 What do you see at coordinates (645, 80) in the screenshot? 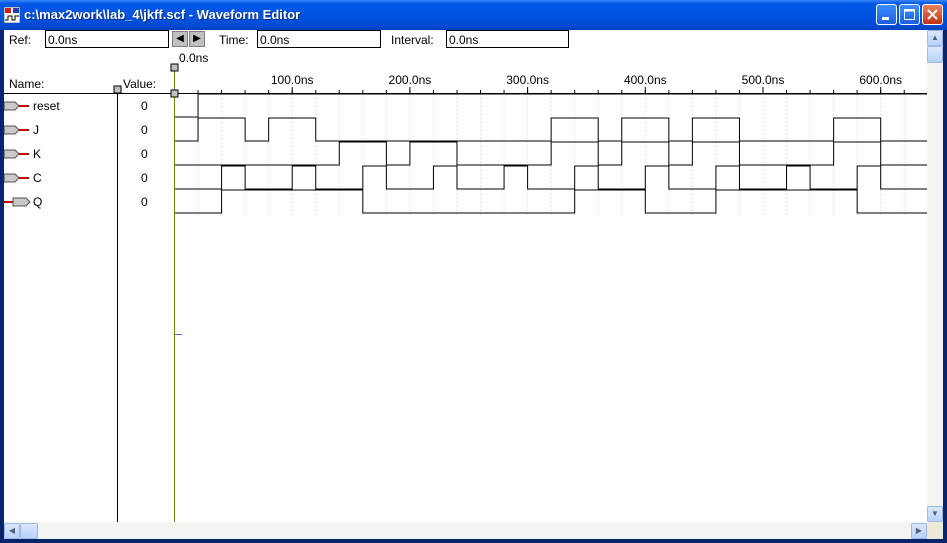
I see `axis-tick-label: 400.0ns` at bounding box center [645, 80].